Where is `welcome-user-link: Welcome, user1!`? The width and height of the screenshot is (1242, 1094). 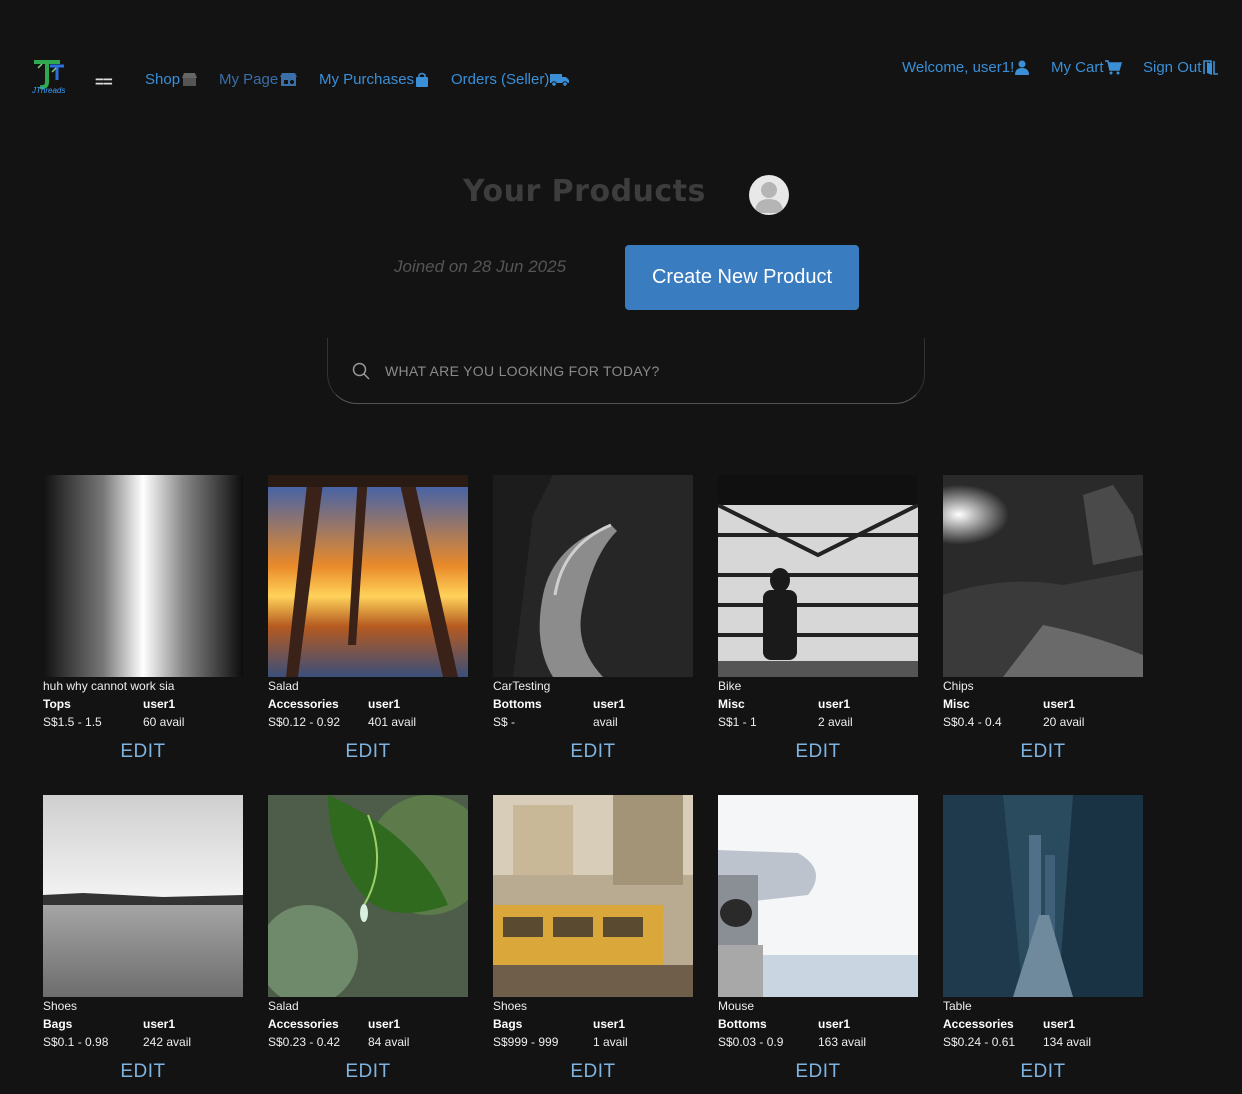
welcome-user-link: Welcome, user1! is located at coordinates (966, 67).